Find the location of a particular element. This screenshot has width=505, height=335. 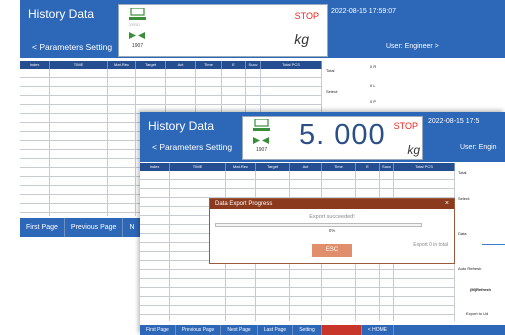

close-icon: × is located at coordinates (447, 204).